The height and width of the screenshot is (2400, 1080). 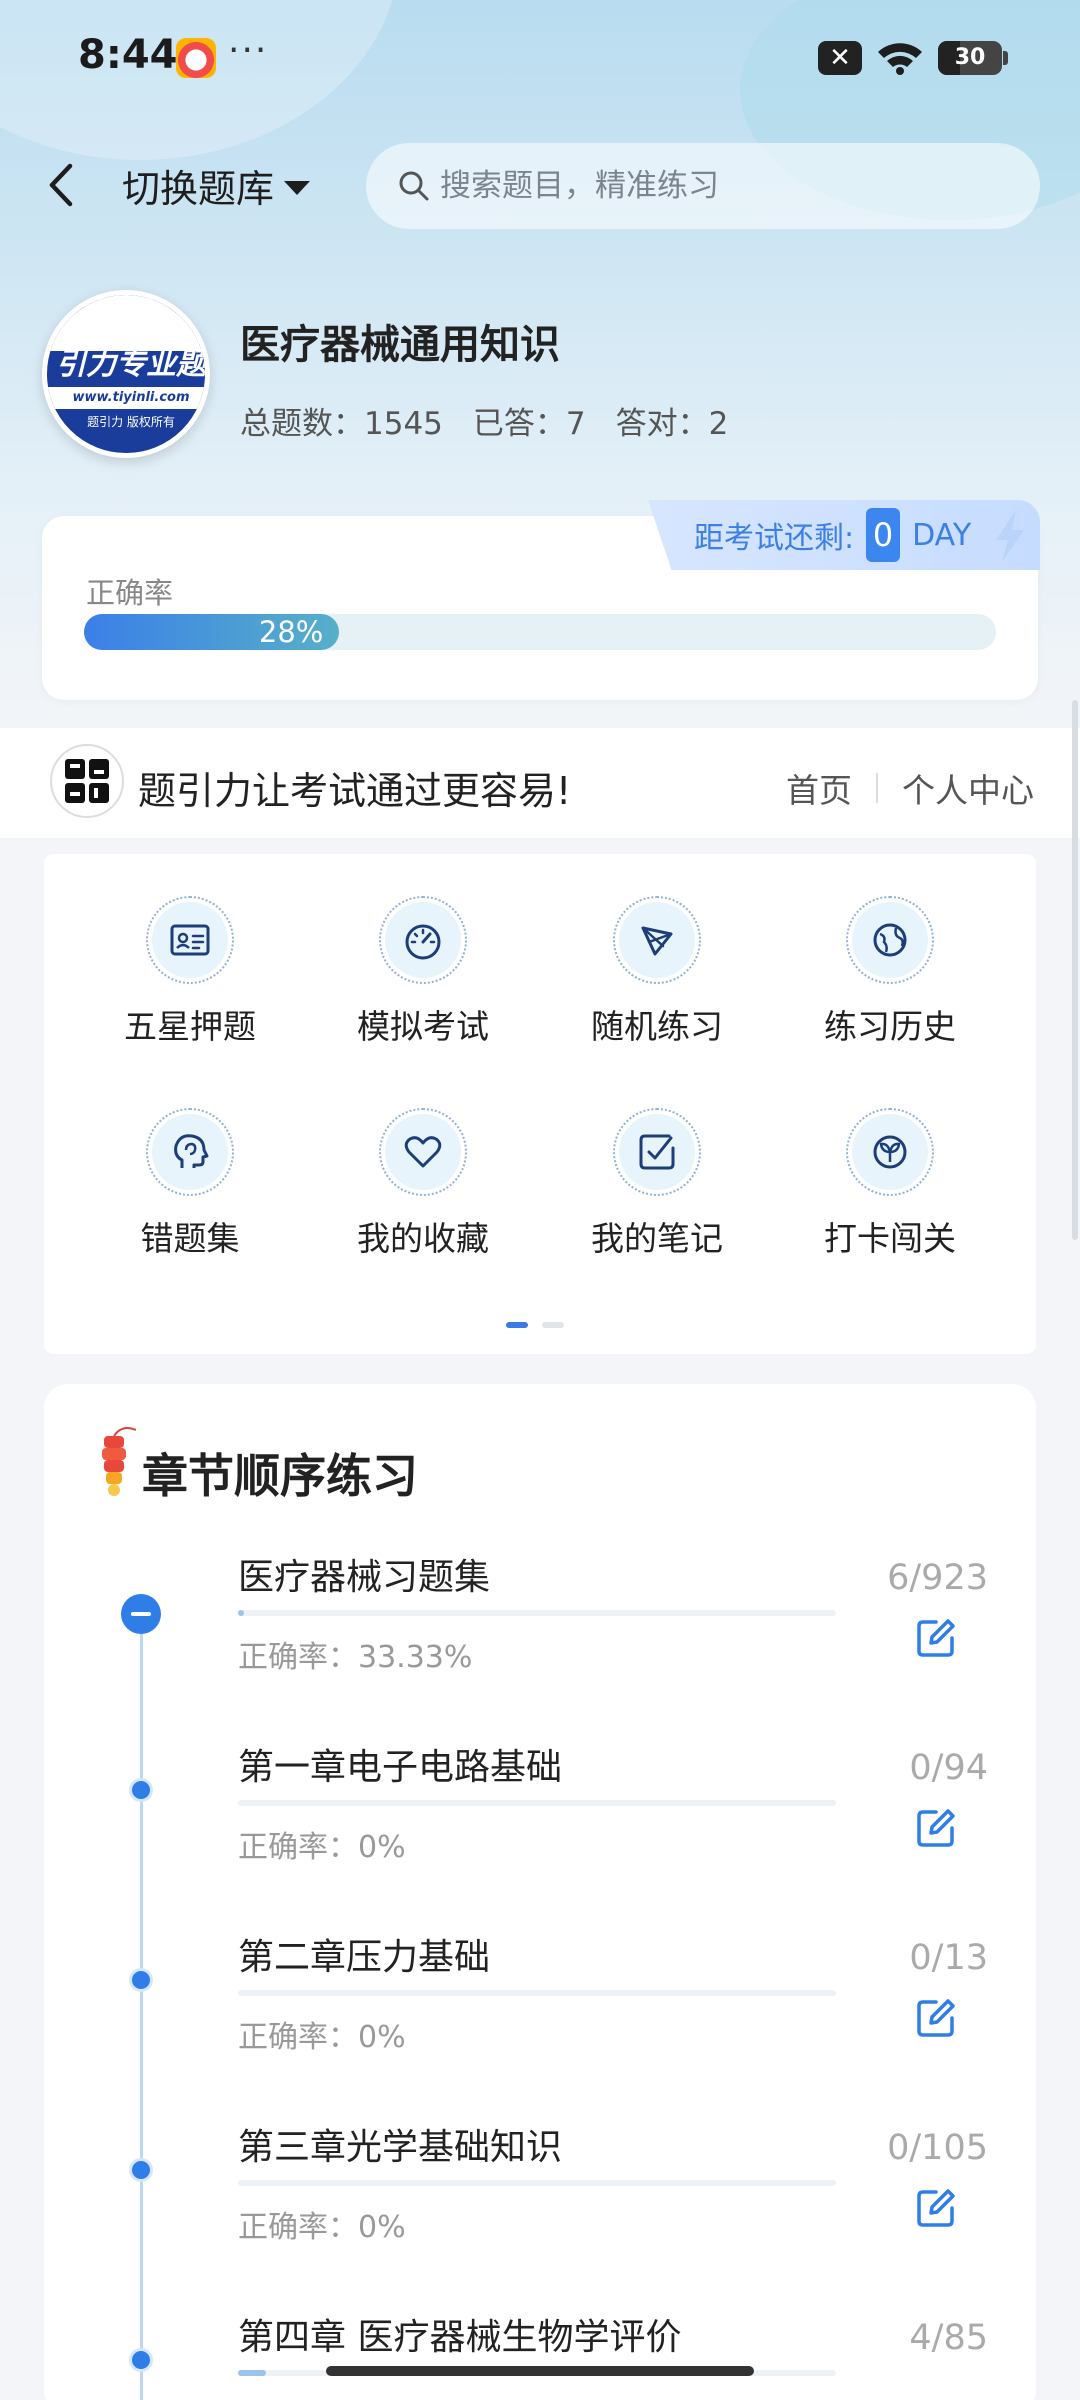 I want to click on personal-center-link: 个人中心, so click(x=968, y=788).